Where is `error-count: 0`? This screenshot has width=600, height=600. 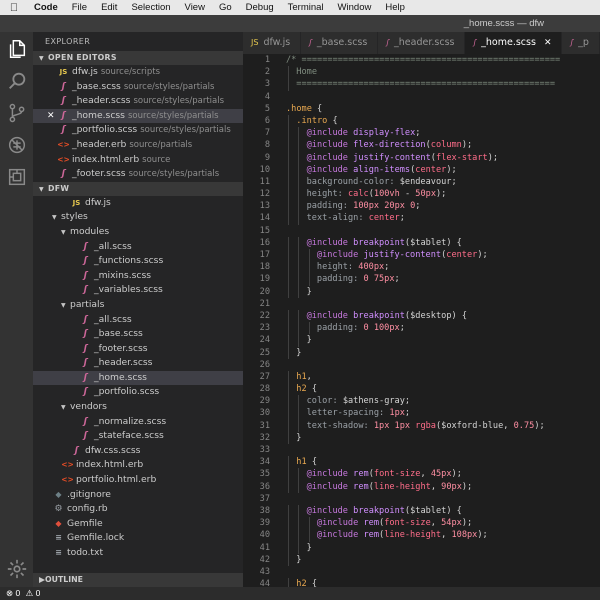 error-count: 0 is located at coordinates (18, 593).